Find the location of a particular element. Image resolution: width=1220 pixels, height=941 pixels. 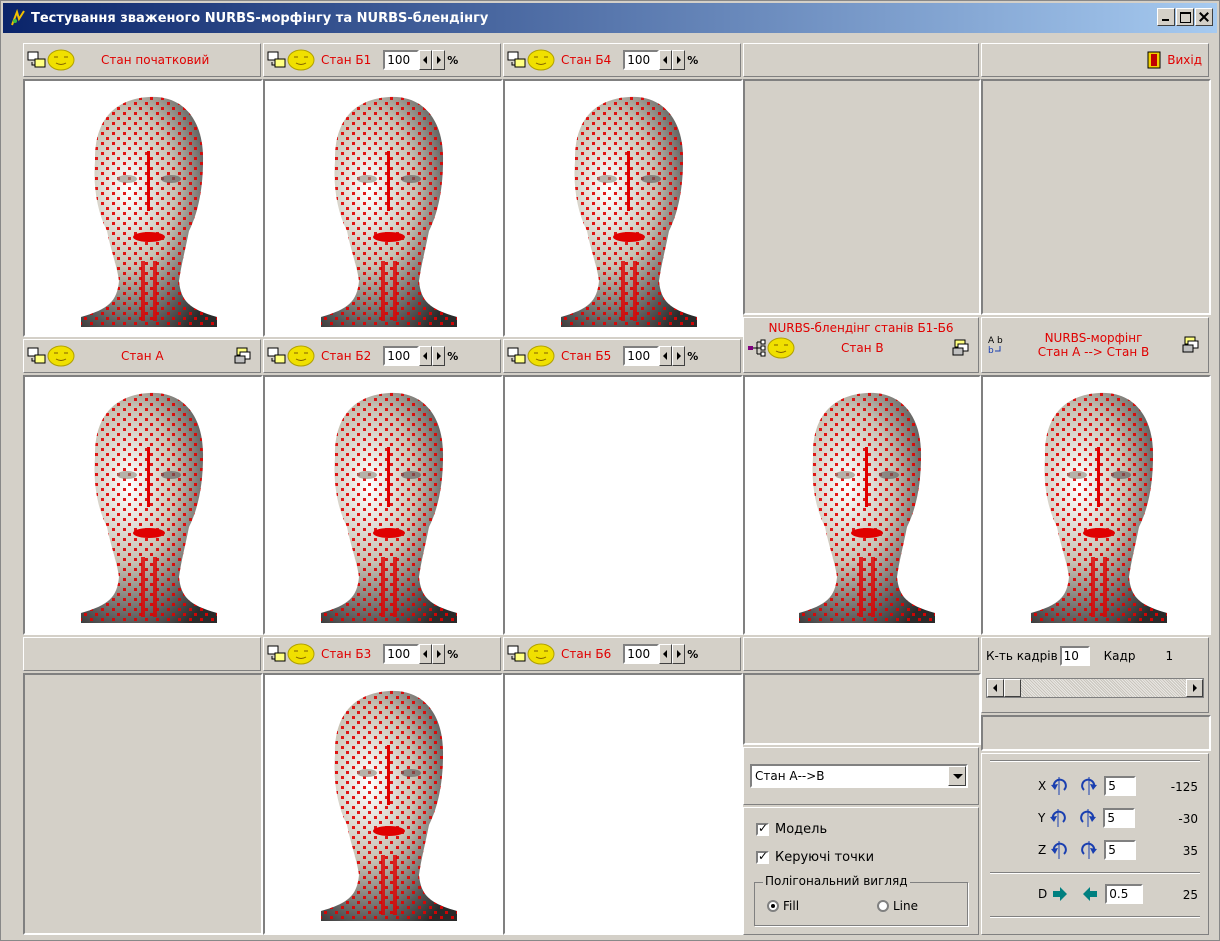

b2-weight-increase is located at coordinates (439, 356).